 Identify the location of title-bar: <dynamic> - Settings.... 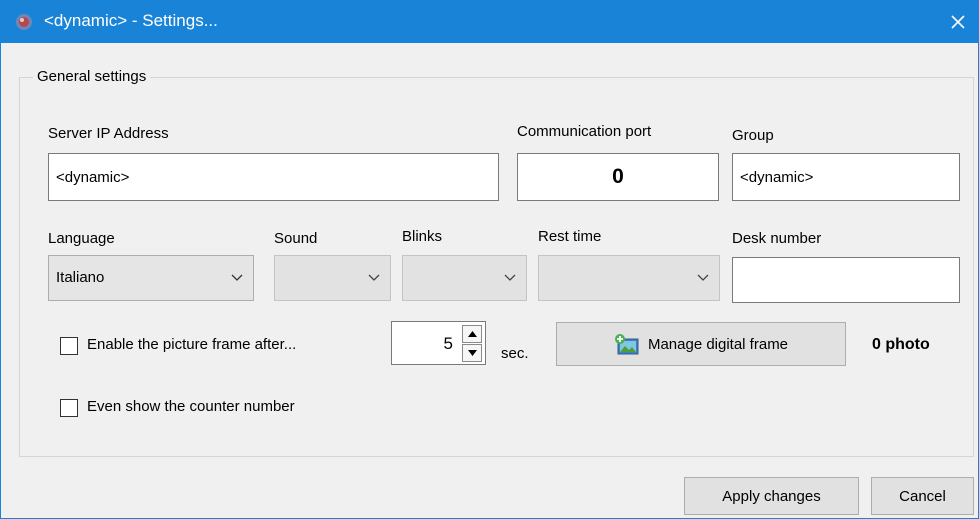
(489, 22).